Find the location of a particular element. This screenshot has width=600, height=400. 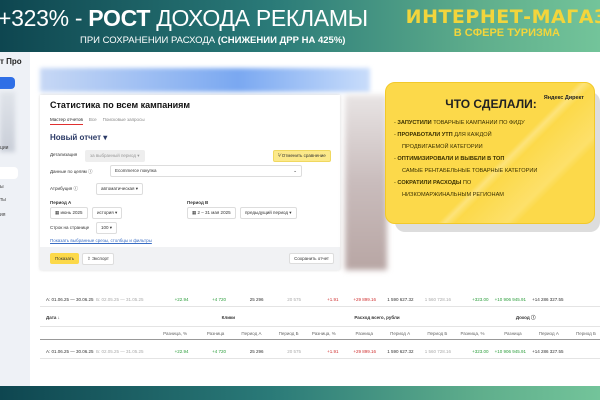

export-button: ⇪ Экспорт is located at coordinates (98, 259).